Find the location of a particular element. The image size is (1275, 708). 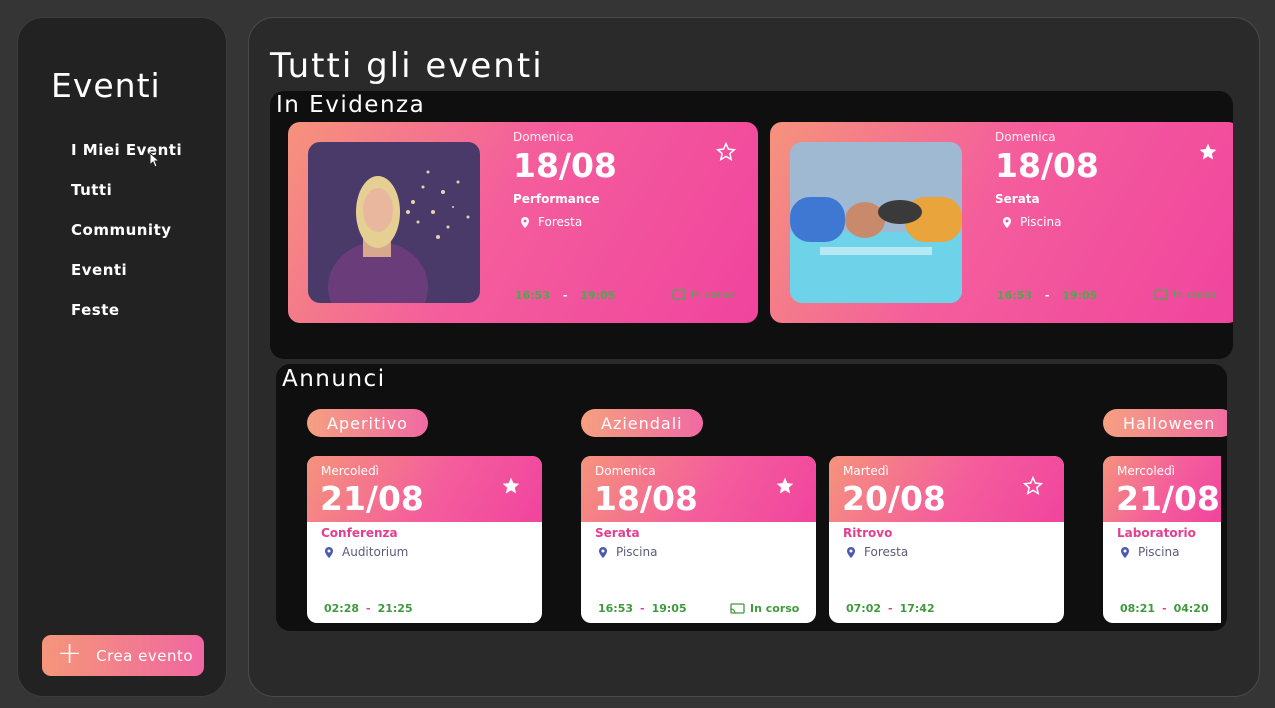

event-time: 08:21-04:20 is located at coordinates (1164, 608).